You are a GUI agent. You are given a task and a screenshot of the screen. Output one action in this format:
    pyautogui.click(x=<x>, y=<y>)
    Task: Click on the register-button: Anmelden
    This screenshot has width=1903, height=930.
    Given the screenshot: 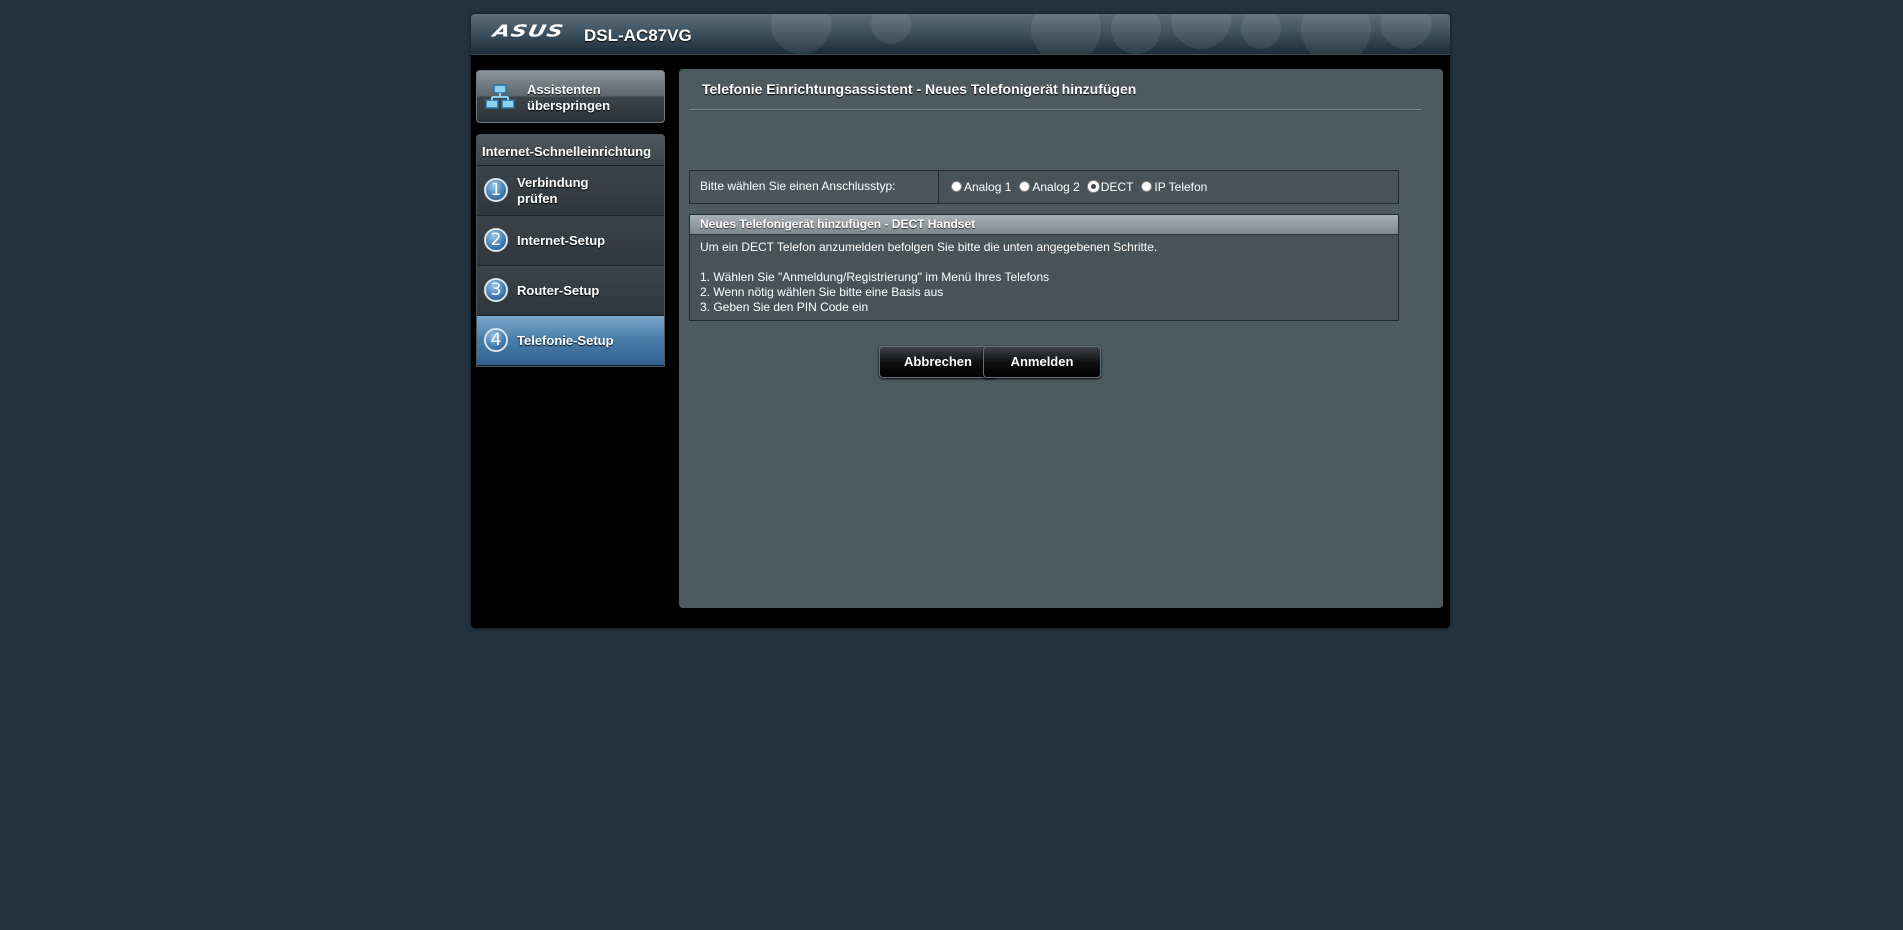 What is the action you would take?
    pyautogui.click(x=1042, y=362)
    